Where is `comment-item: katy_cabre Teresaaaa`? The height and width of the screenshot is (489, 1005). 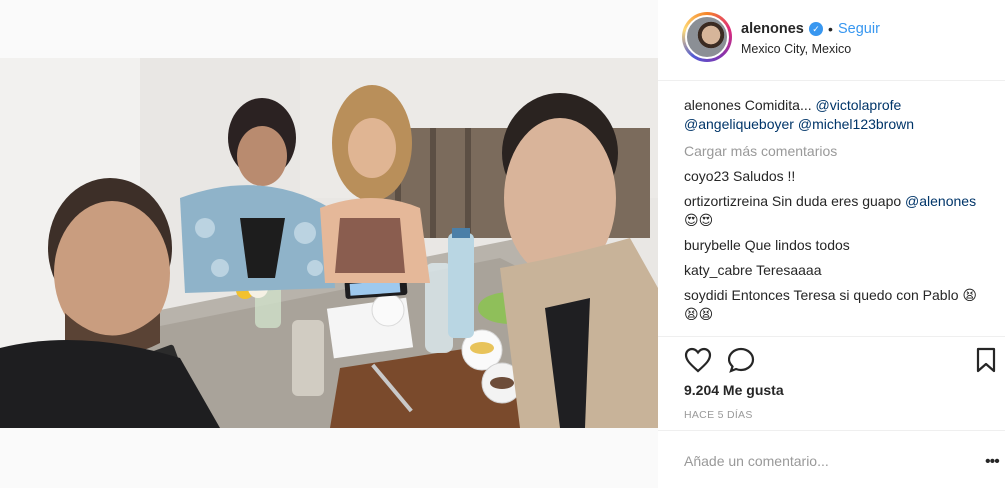 comment-item: katy_cabre Teresaaaa is located at coordinates (834, 270).